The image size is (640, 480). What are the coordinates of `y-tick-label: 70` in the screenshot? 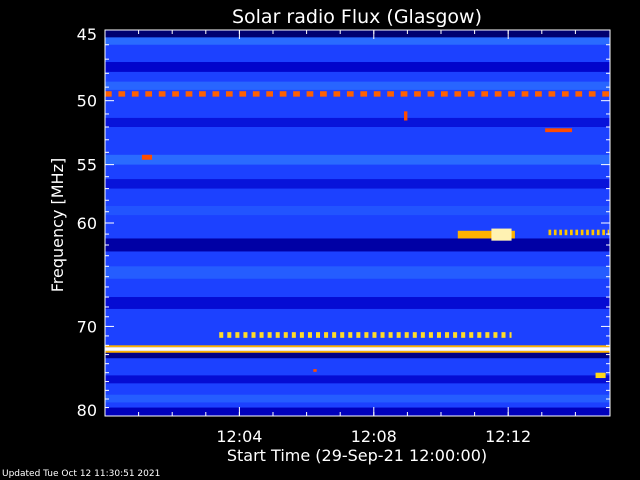 It's located at (87, 326).